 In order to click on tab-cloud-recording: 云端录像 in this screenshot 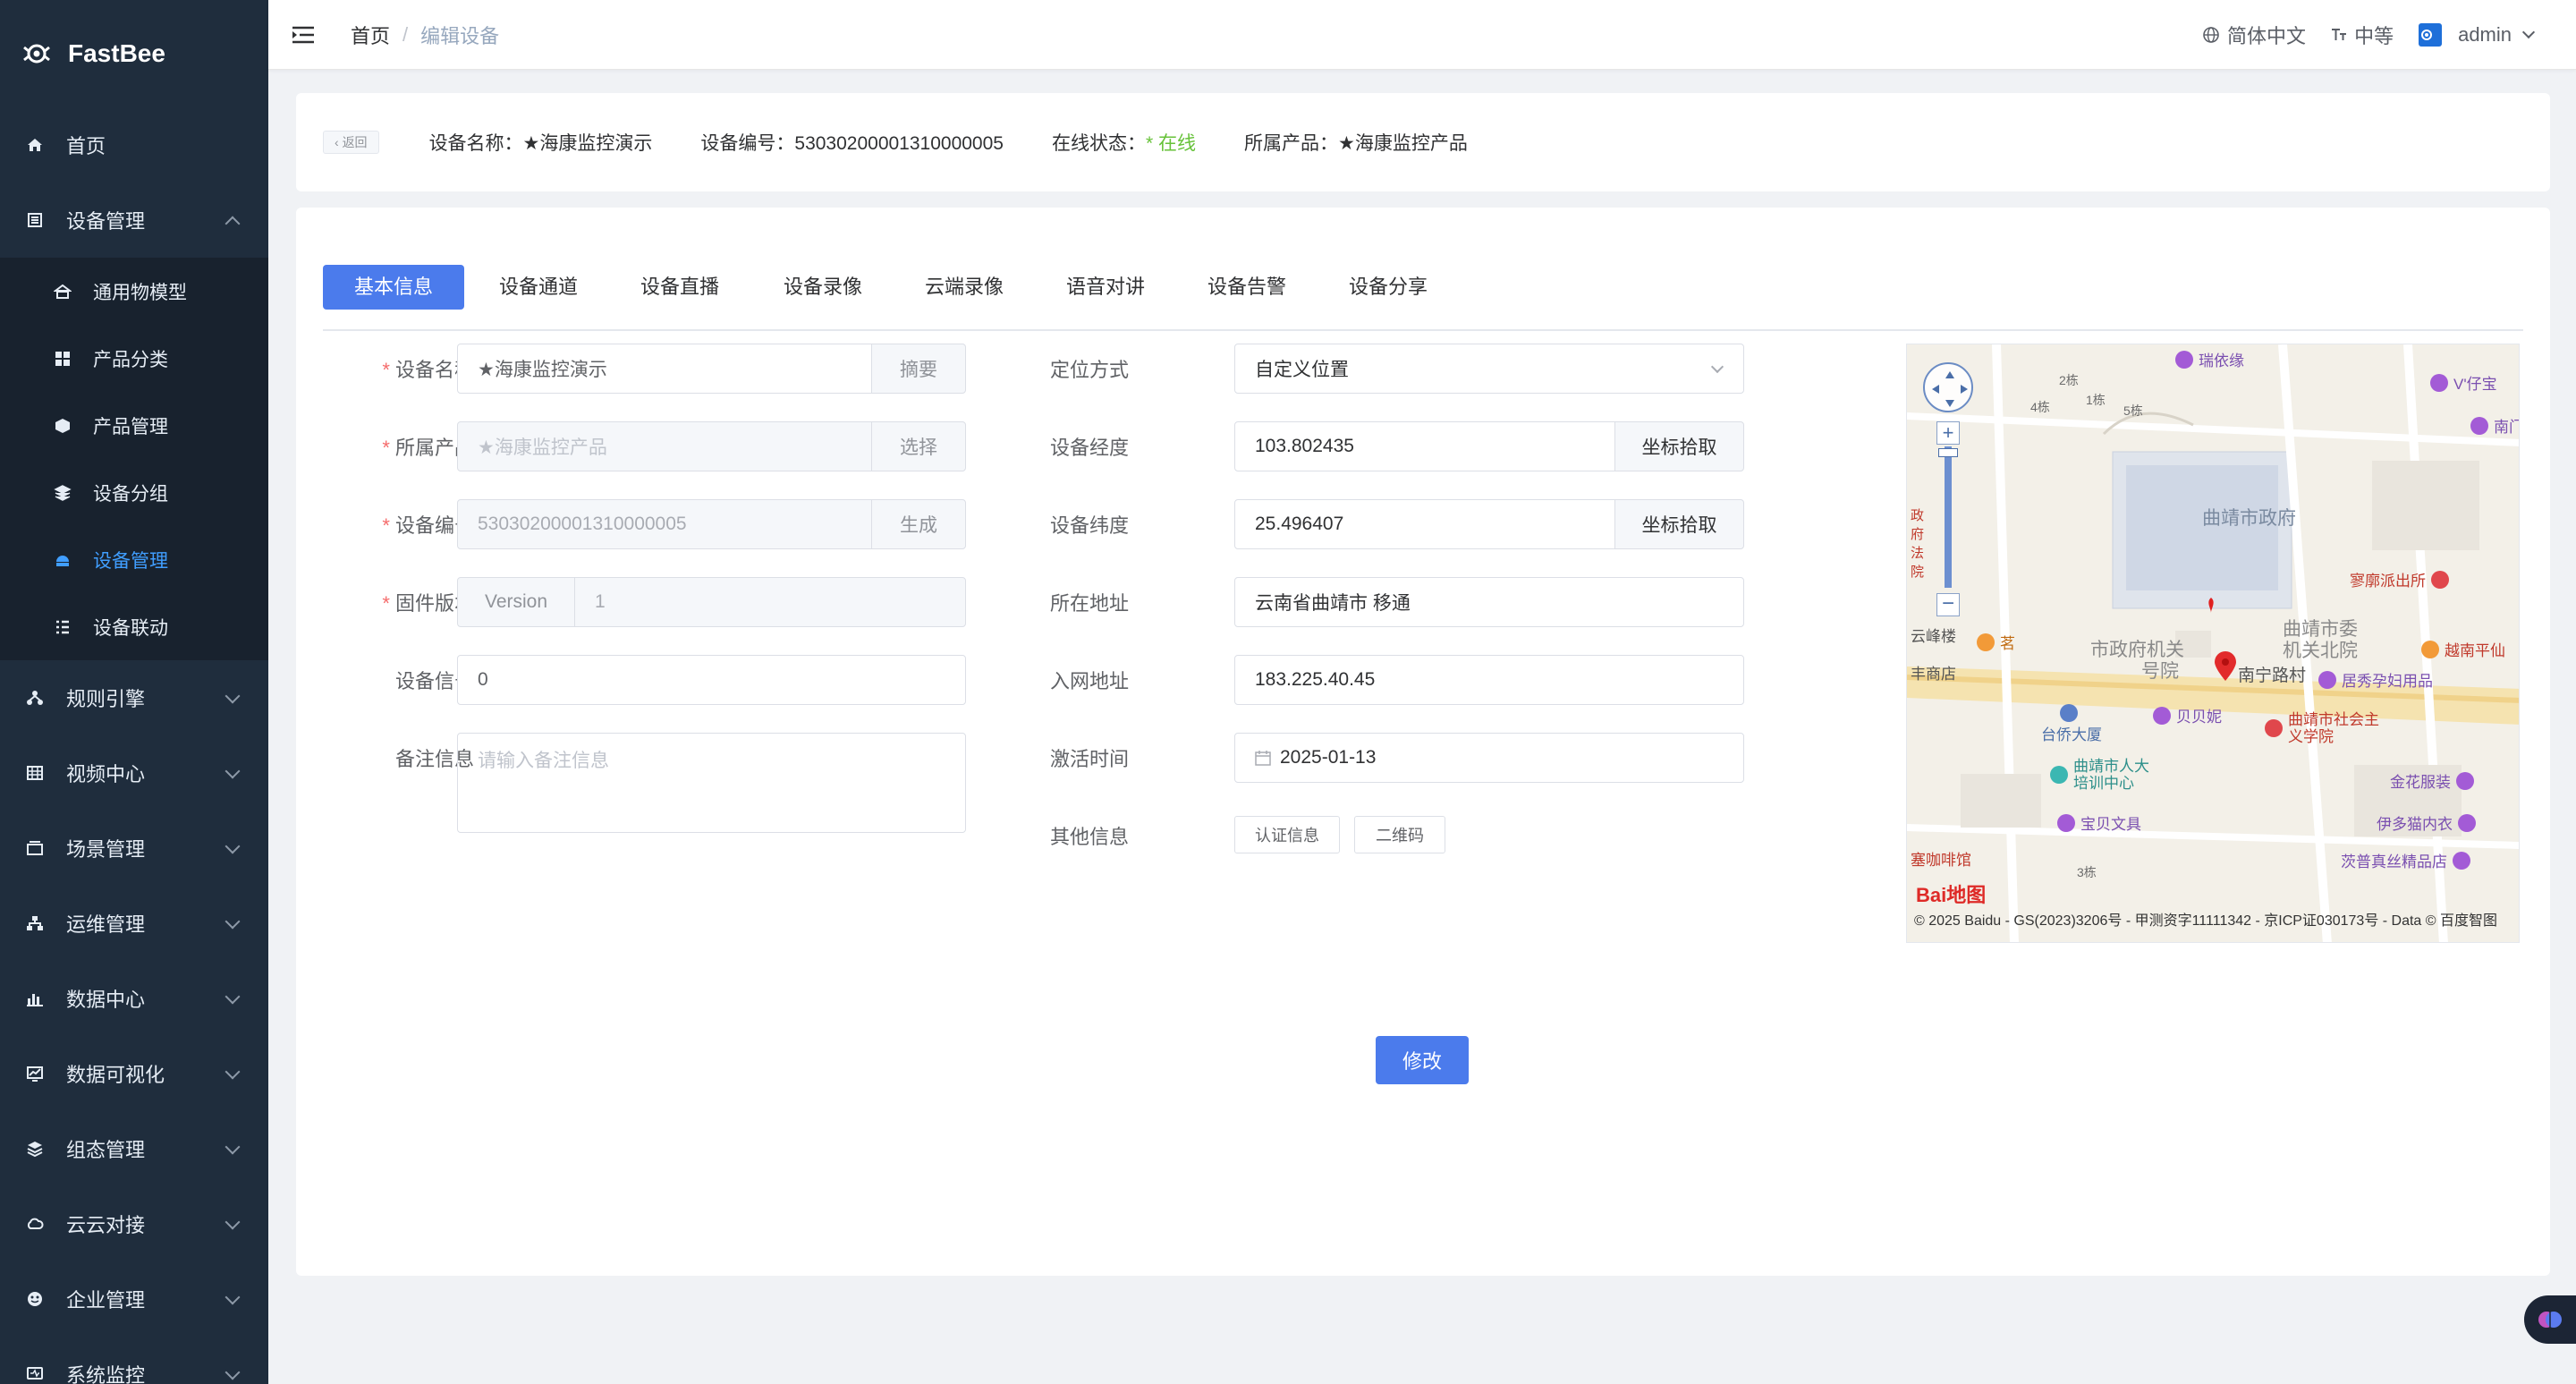, I will do `click(964, 288)`.